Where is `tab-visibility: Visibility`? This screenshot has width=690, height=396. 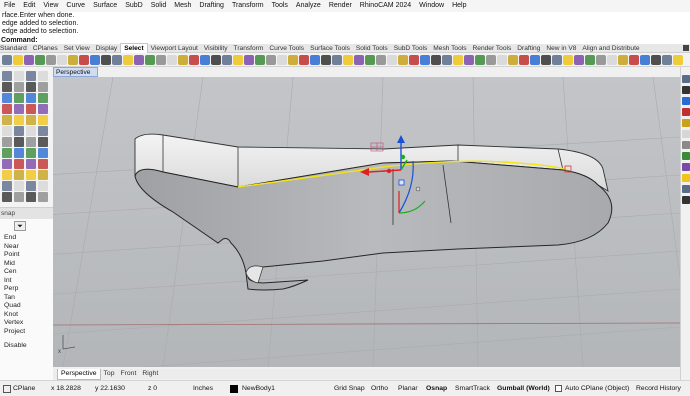
tab-visibility: Visibility is located at coordinates (216, 48).